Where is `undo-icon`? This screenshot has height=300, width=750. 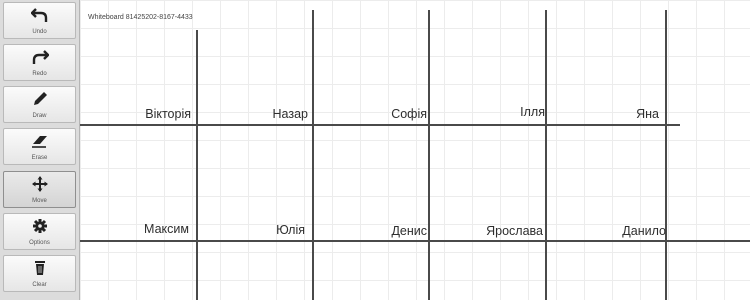 undo-icon is located at coordinates (39, 15).